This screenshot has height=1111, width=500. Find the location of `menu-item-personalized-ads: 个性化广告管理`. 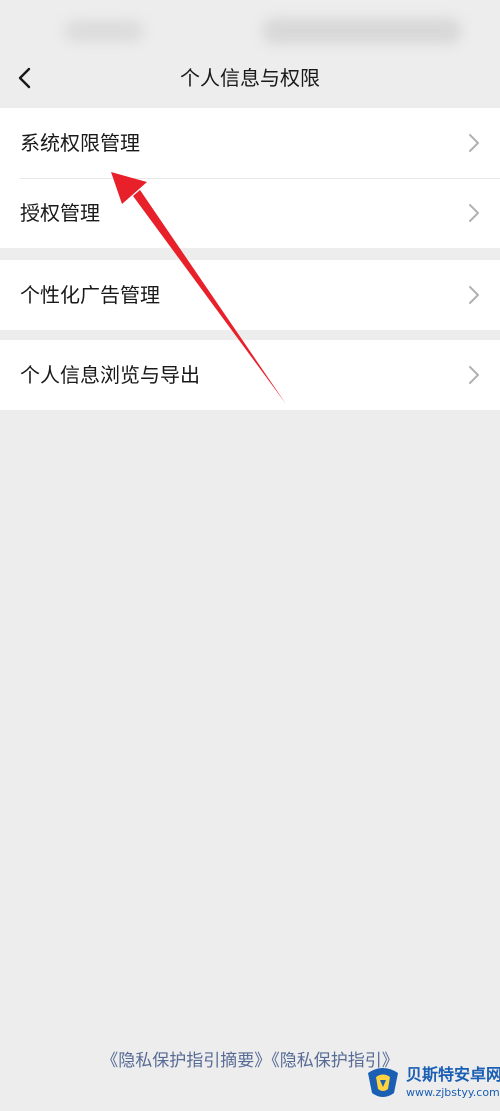

menu-item-personalized-ads: 个性化广告管理 is located at coordinates (250, 295).